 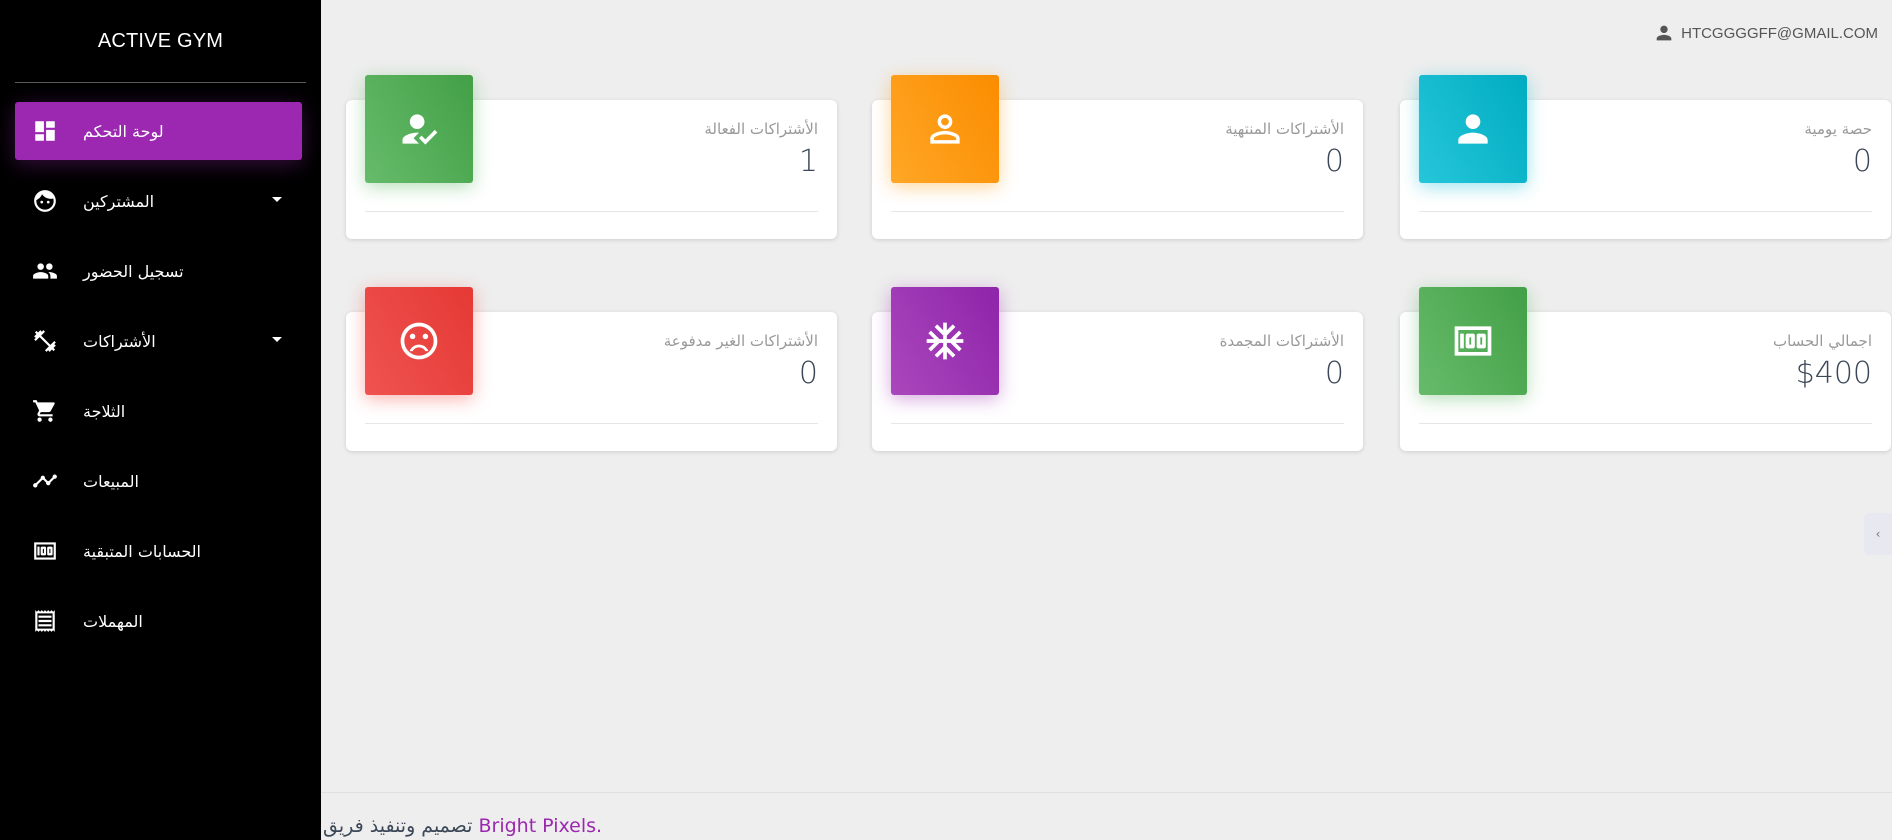 What do you see at coordinates (1117, 369) in the screenshot?
I see `stat-card-frozen-subscriptions: الأشتراكات المجمدة 0` at bounding box center [1117, 369].